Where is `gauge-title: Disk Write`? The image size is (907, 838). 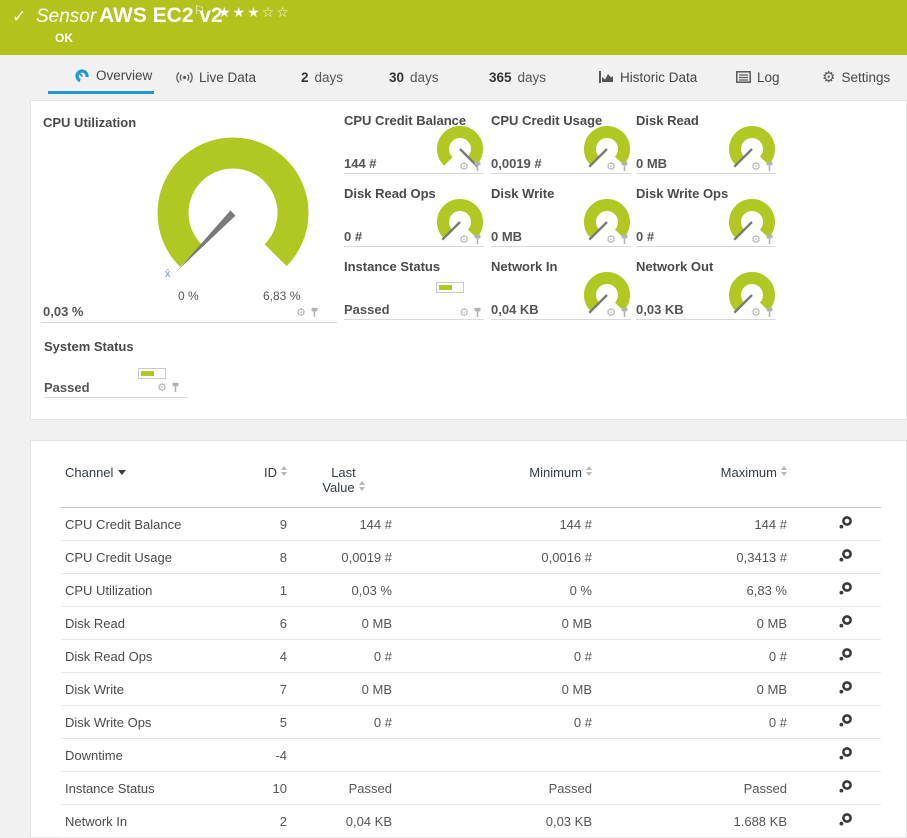
gauge-title: Disk Write is located at coordinates (523, 193).